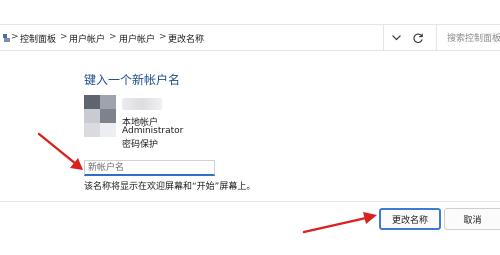  What do you see at coordinates (142, 104) in the screenshot?
I see `account-name-blurred` at bounding box center [142, 104].